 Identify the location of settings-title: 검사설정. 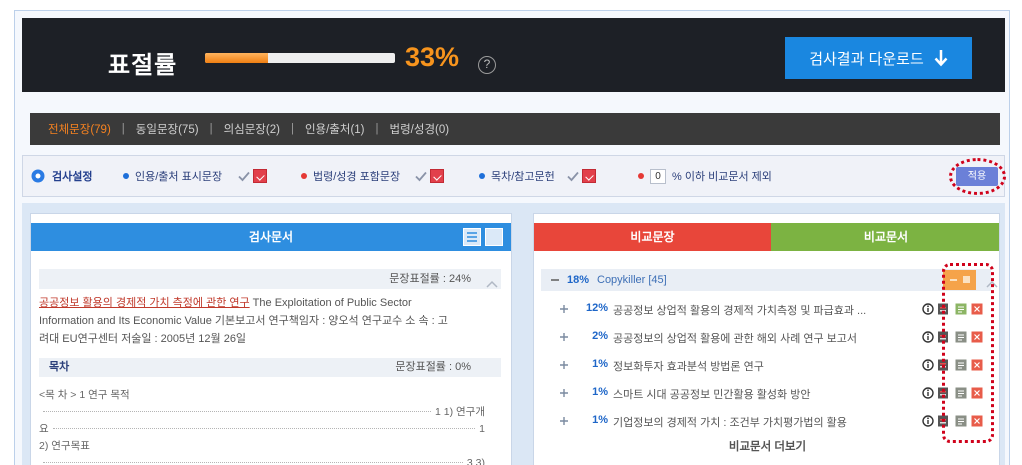
(61, 176).